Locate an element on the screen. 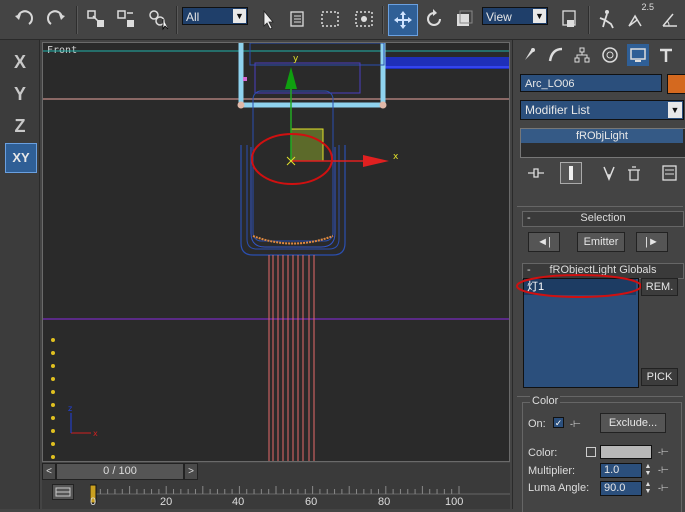 The height and width of the screenshot is (512, 685). gizmo-x-arrow is located at coordinates (376, 161).